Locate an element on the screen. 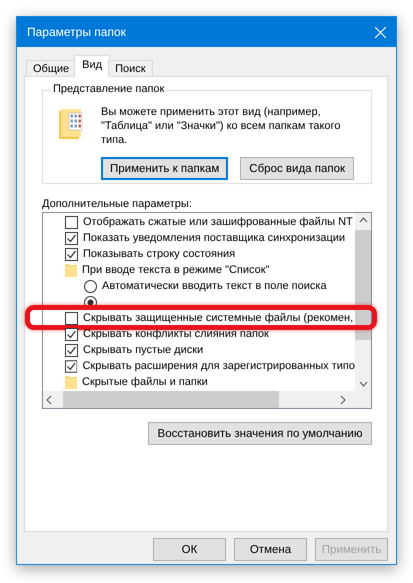  dialog-button: Отмена is located at coordinates (270, 549).